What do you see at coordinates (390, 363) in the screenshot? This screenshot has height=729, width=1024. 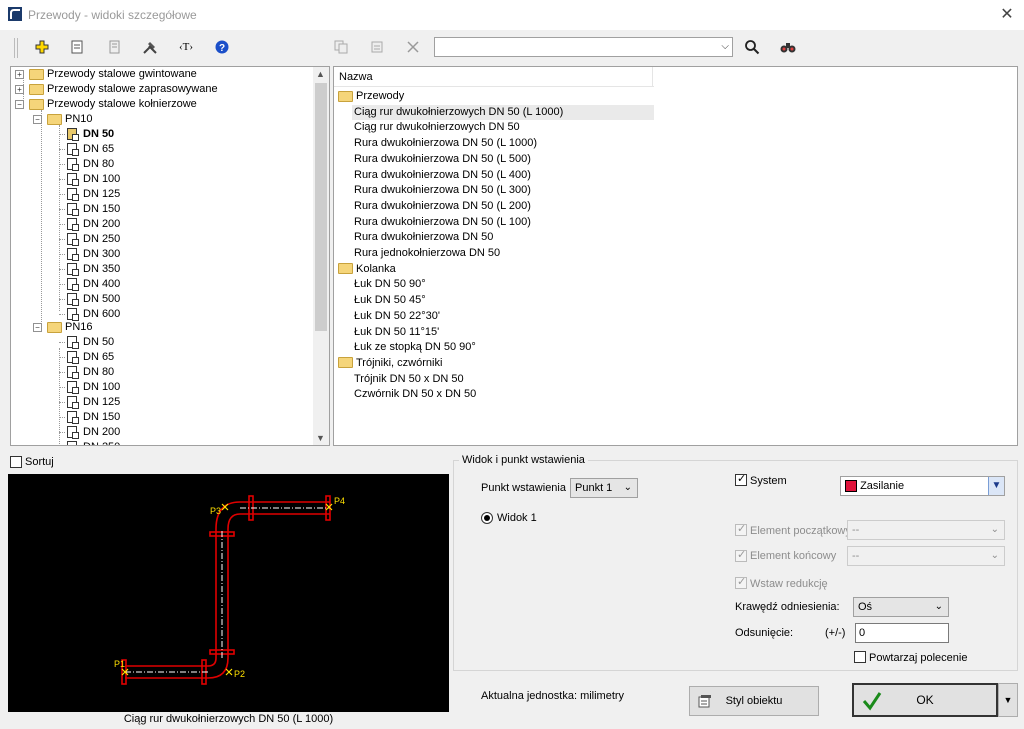 I see `list-group: Trójniki, czwórniki` at bounding box center [390, 363].